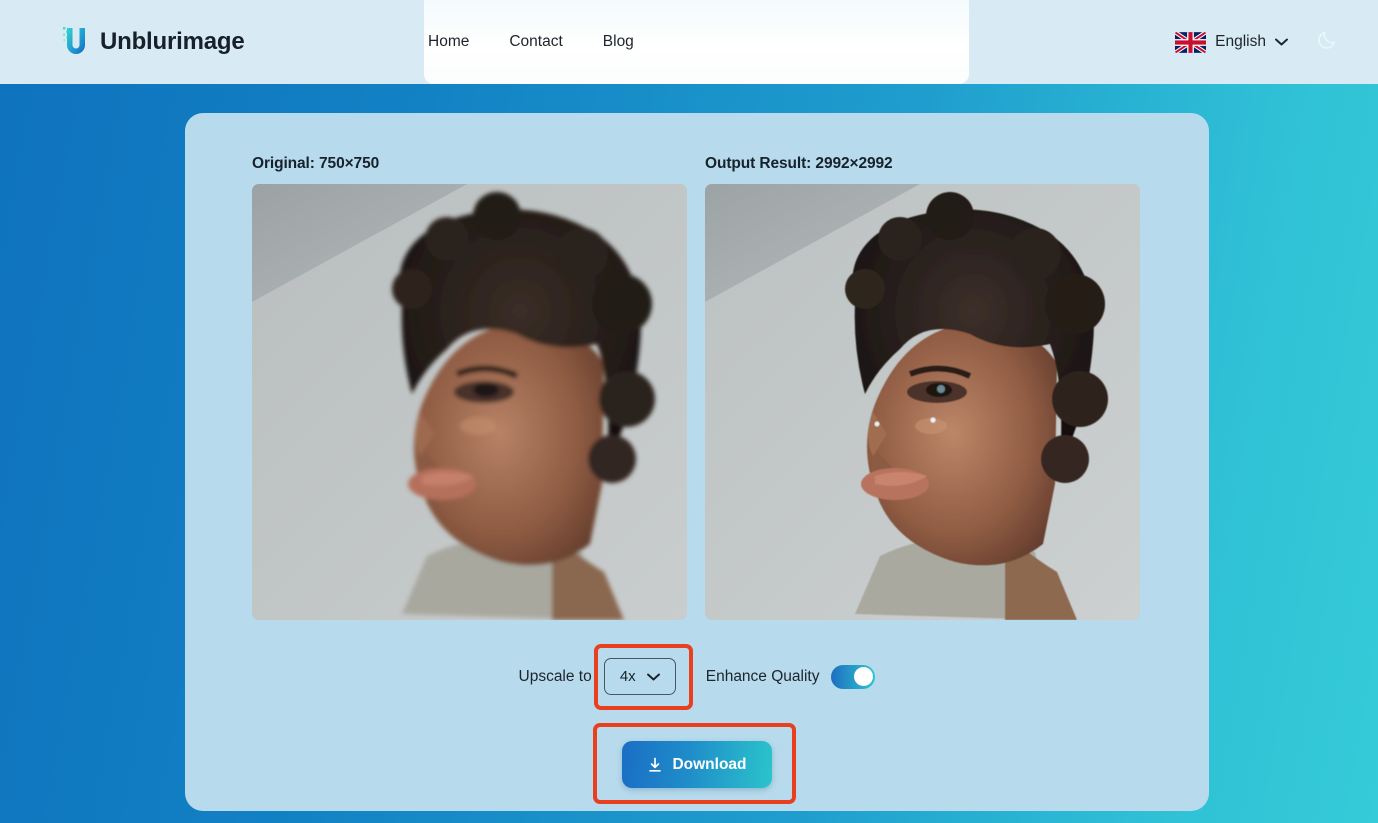 The width and height of the screenshot is (1378, 823). What do you see at coordinates (618, 42) in the screenshot?
I see `nav-item-blog: Blog` at bounding box center [618, 42].